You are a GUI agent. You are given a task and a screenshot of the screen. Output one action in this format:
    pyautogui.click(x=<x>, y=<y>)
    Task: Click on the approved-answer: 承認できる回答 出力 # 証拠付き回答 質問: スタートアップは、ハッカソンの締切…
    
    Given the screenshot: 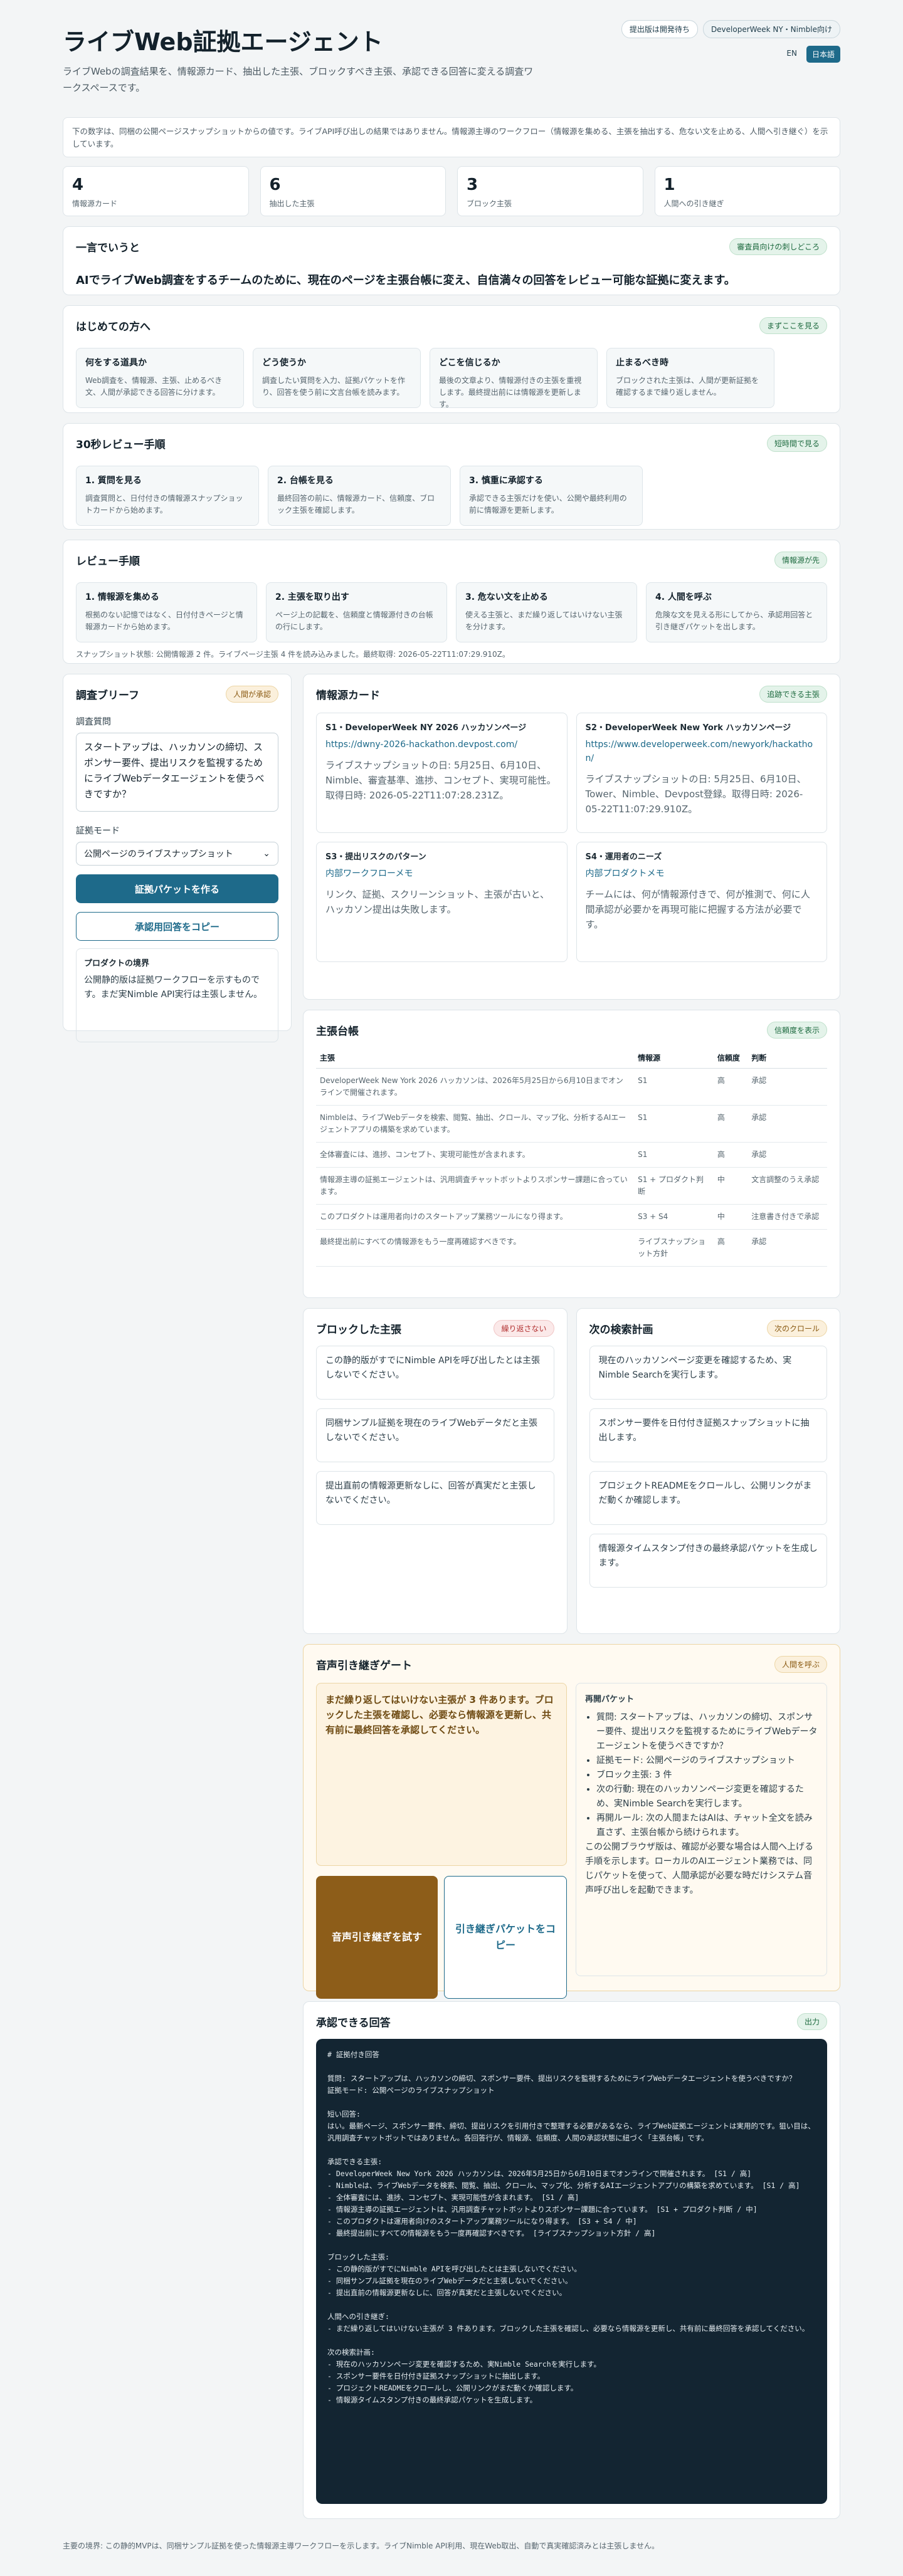 What is the action you would take?
    pyautogui.click(x=571, y=2260)
    